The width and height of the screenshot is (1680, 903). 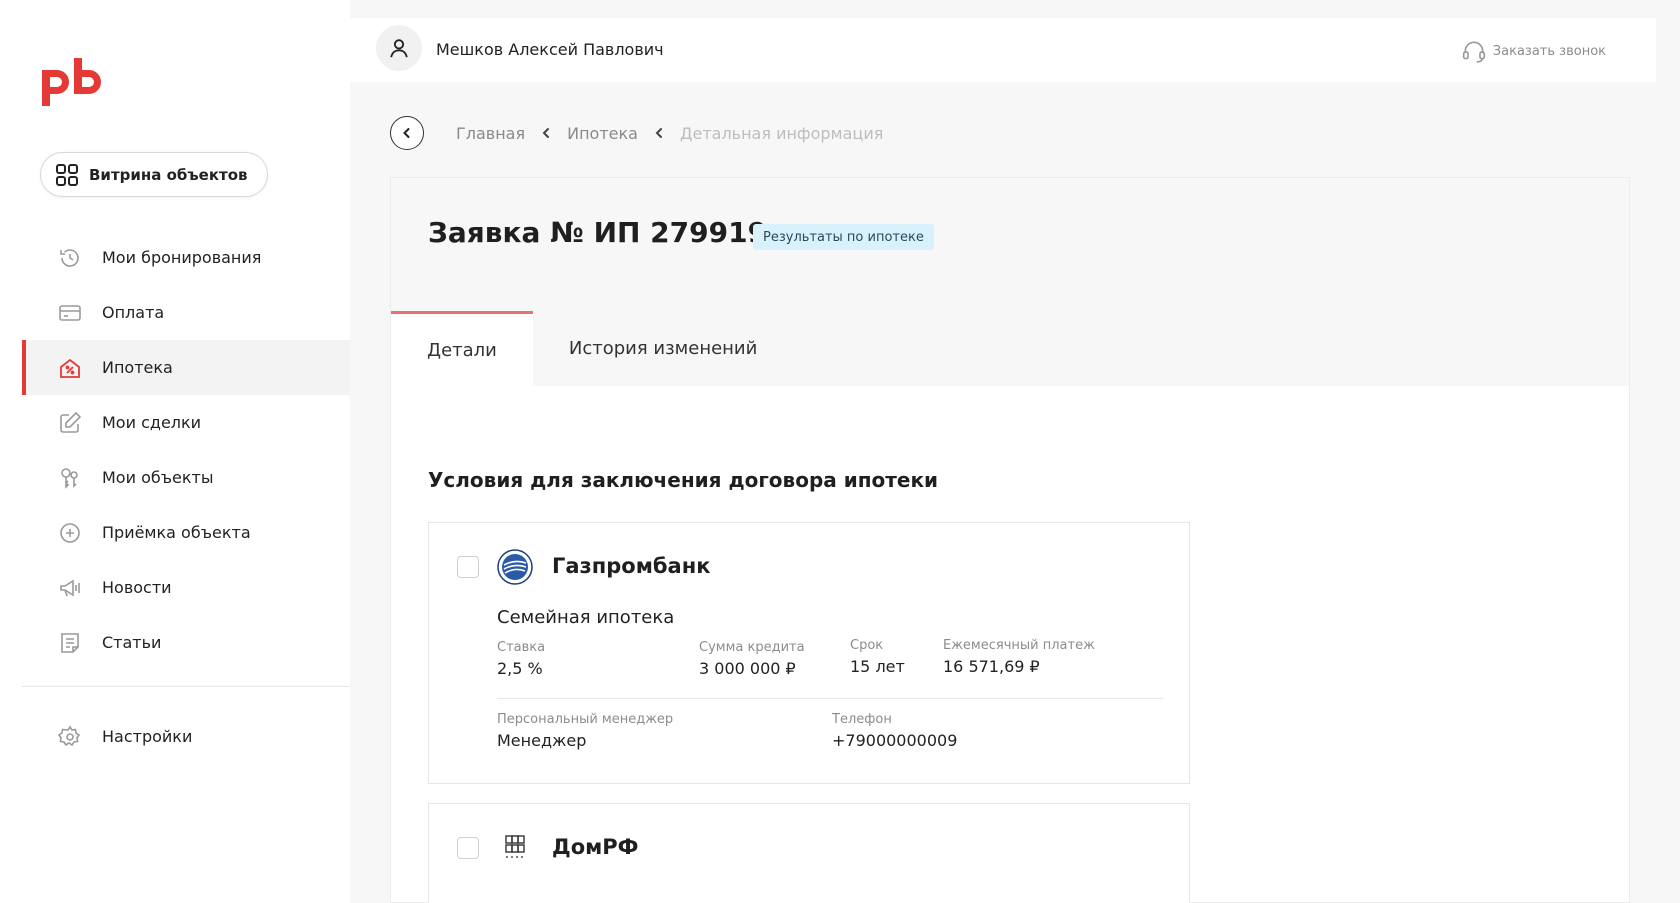 I want to click on phone-field: Телефон +79000000009, so click(x=894, y=731).